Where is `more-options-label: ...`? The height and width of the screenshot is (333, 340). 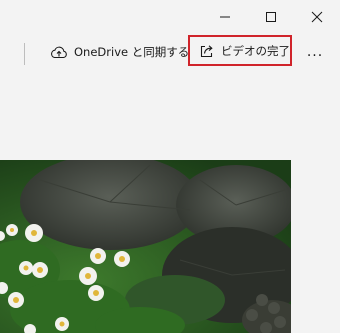
more-options-label: ... is located at coordinates (315, 52).